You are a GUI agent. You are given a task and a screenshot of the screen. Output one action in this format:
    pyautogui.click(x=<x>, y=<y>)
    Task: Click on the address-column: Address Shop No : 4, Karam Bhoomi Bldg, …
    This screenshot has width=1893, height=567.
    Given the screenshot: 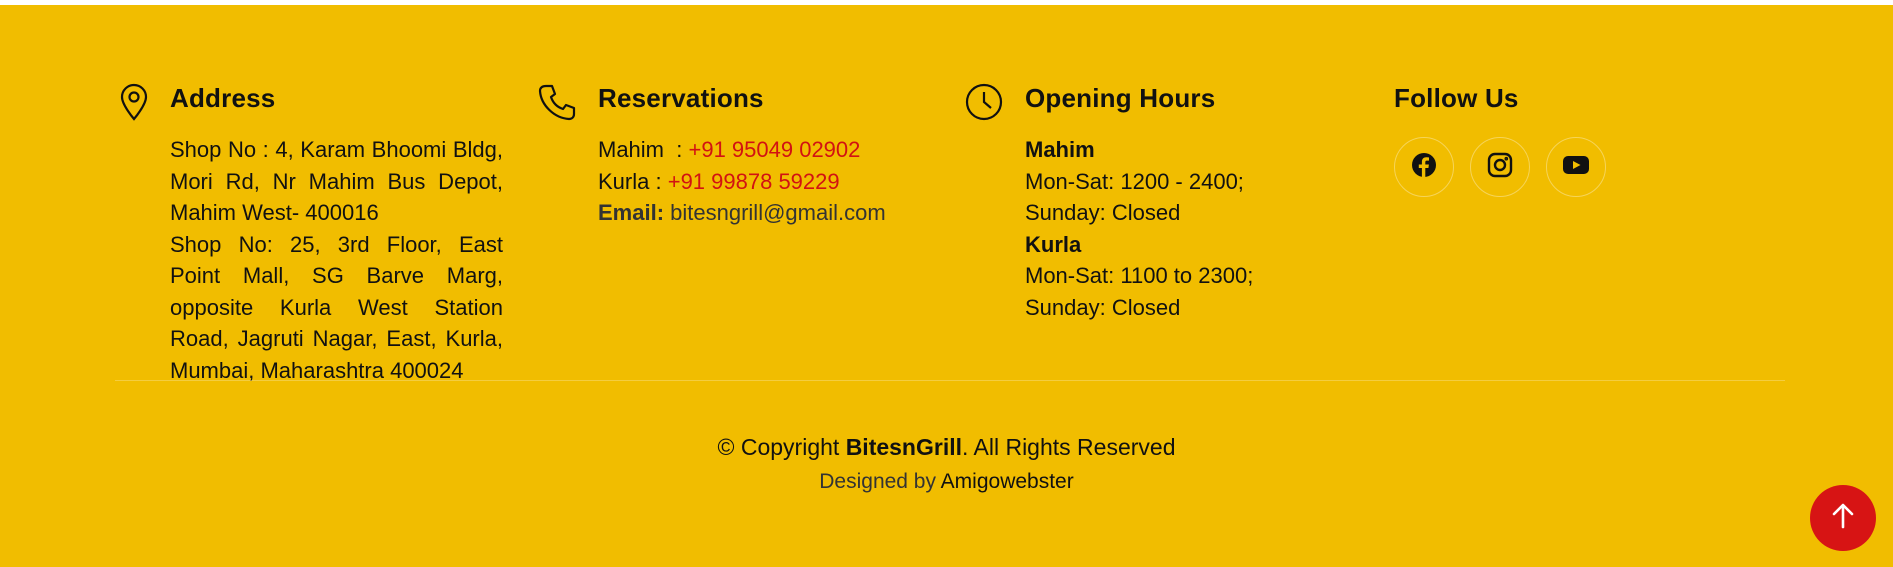 What is the action you would take?
    pyautogui.click(x=310, y=231)
    